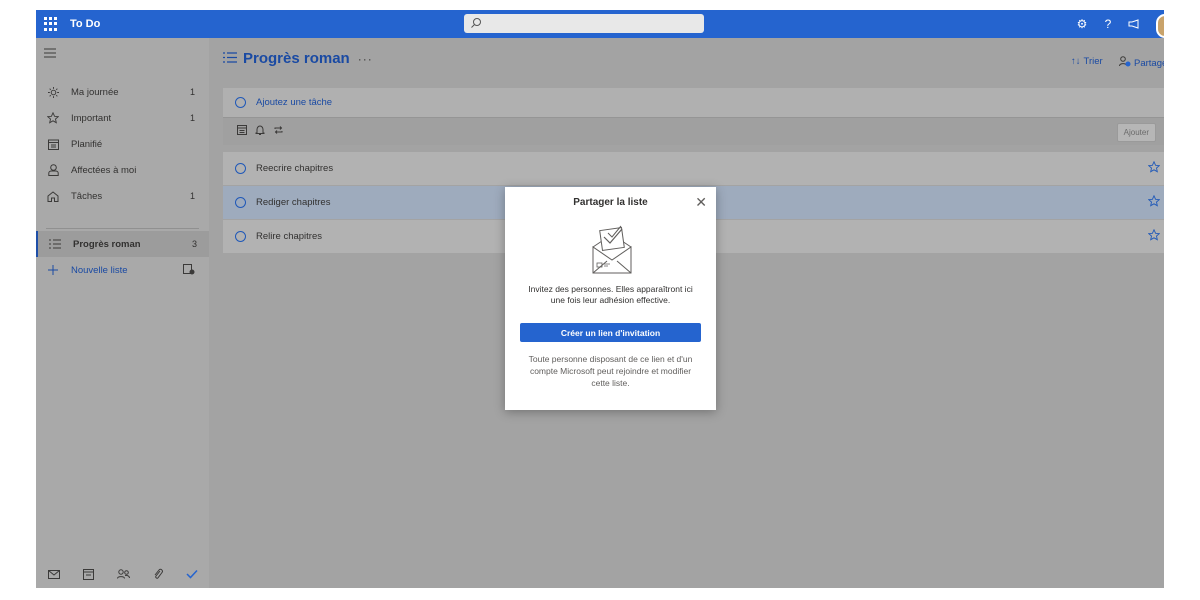 This screenshot has width=1200, height=600. I want to click on sidebar-item-label: Important, so click(91, 118).